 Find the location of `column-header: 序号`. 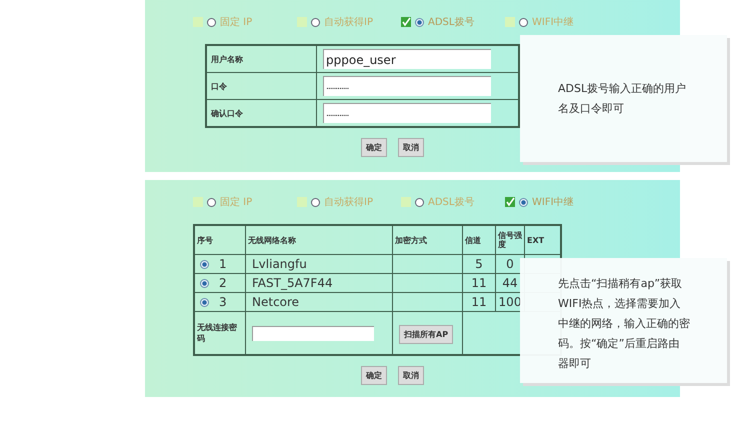

column-header: 序号 is located at coordinates (220, 239).